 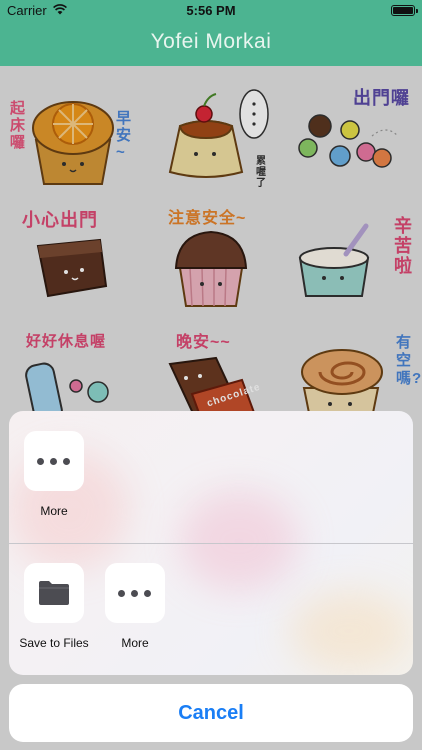 I want to click on nav-bar: Yofei Morkai, so click(x=211, y=44).